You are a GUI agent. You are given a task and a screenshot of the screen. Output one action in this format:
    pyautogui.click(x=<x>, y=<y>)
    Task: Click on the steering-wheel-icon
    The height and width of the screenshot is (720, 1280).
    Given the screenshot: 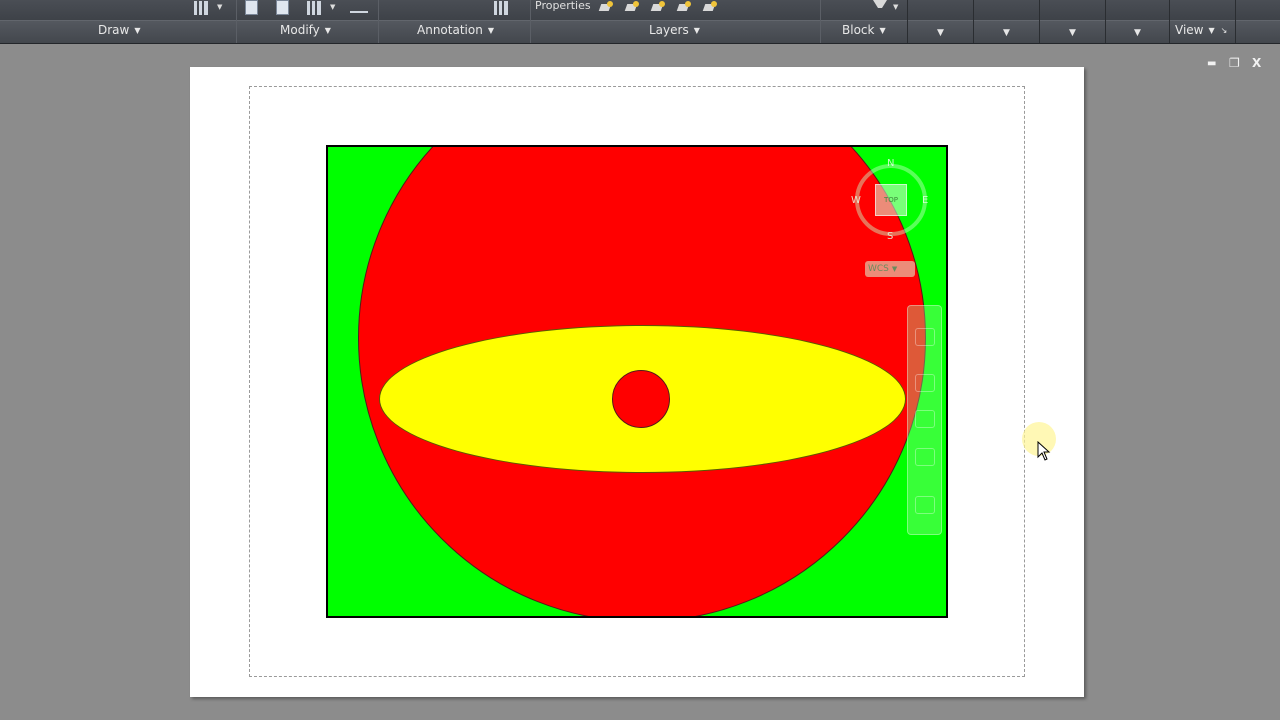 What is the action you would take?
    pyautogui.click(x=925, y=337)
    